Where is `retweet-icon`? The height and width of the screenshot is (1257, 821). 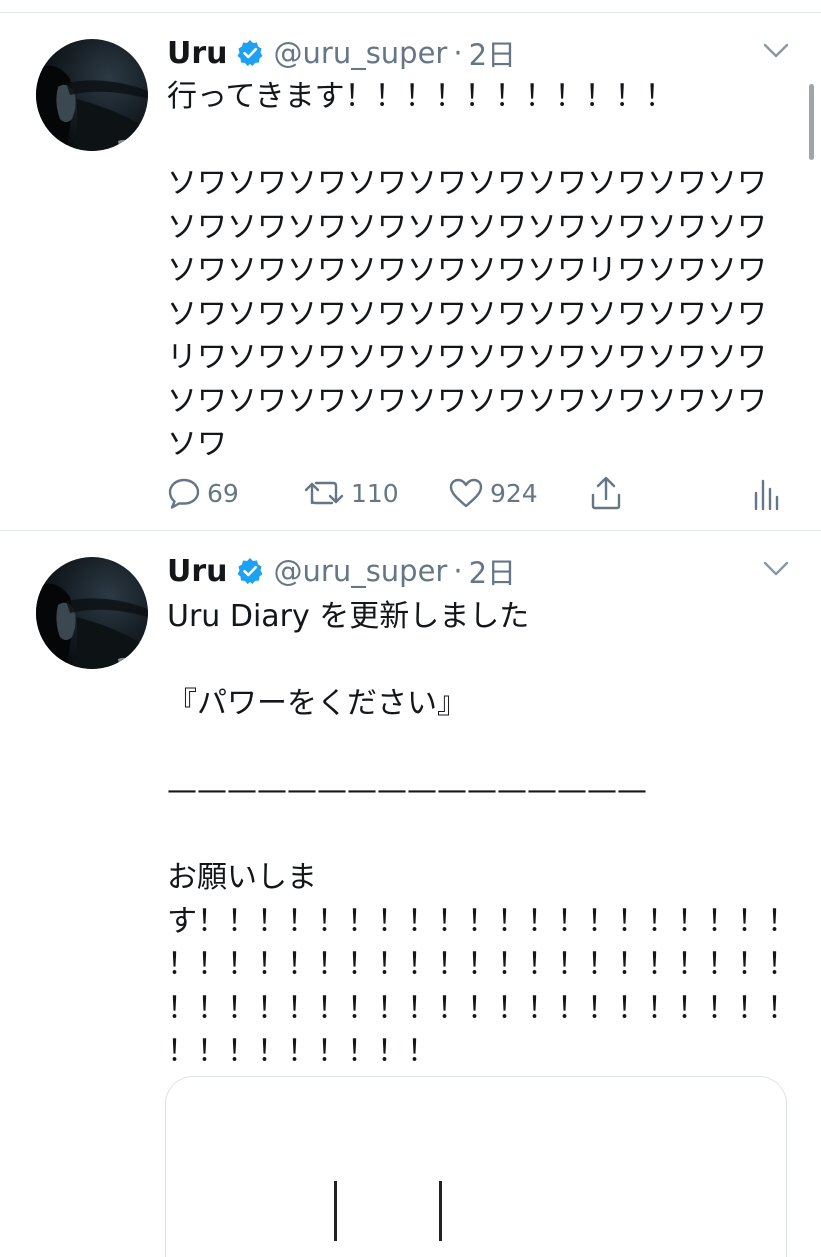 retweet-icon is located at coordinates (324, 493).